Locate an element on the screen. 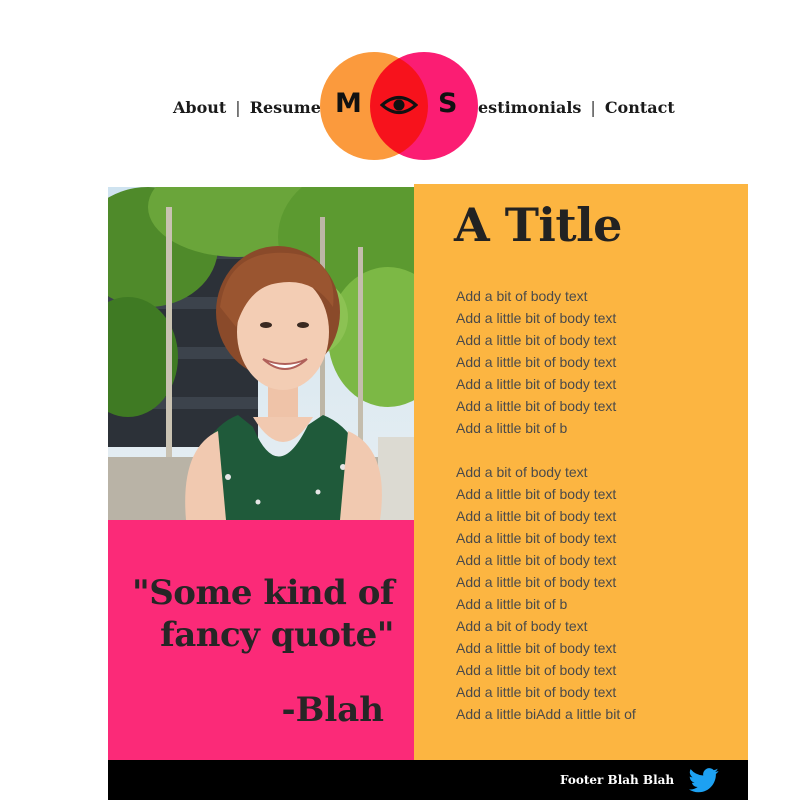  footer: Footer Blah Blah is located at coordinates (428, 780).